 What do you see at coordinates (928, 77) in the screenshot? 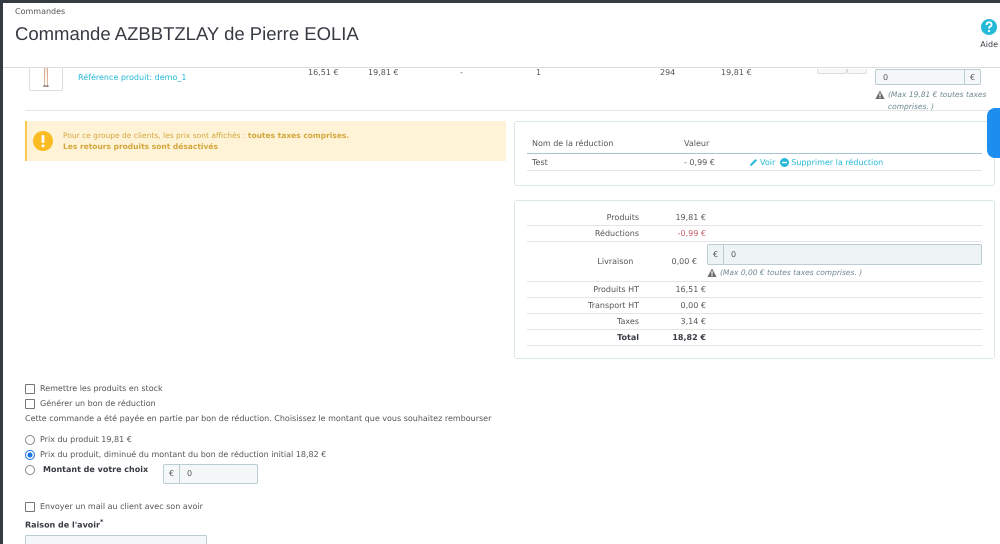
I see `refund-amount-field: 0 €` at bounding box center [928, 77].